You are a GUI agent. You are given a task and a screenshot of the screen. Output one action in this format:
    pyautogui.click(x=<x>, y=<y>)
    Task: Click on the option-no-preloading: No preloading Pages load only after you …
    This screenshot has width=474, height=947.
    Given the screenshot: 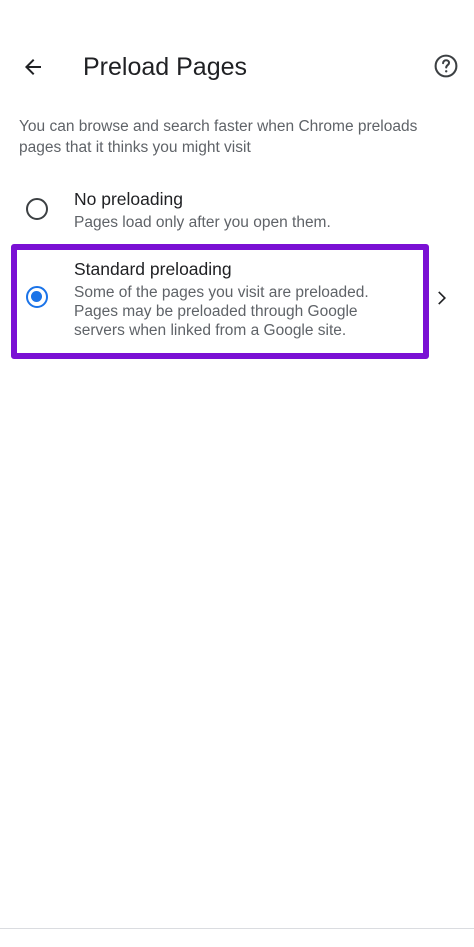 What is the action you would take?
    pyautogui.click(x=237, y=210)
    